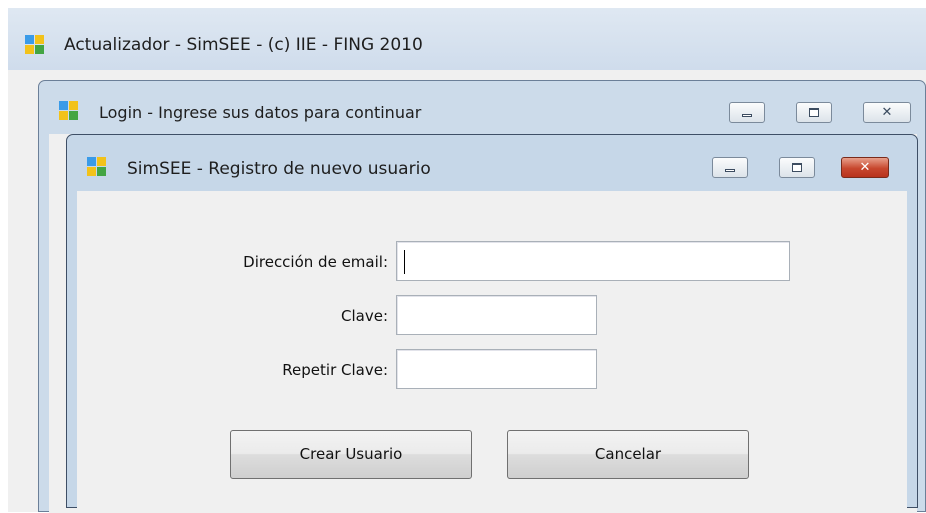 This screenshot has height=513, width=926. I want to click on login-maximize-button, so click(814, 112).